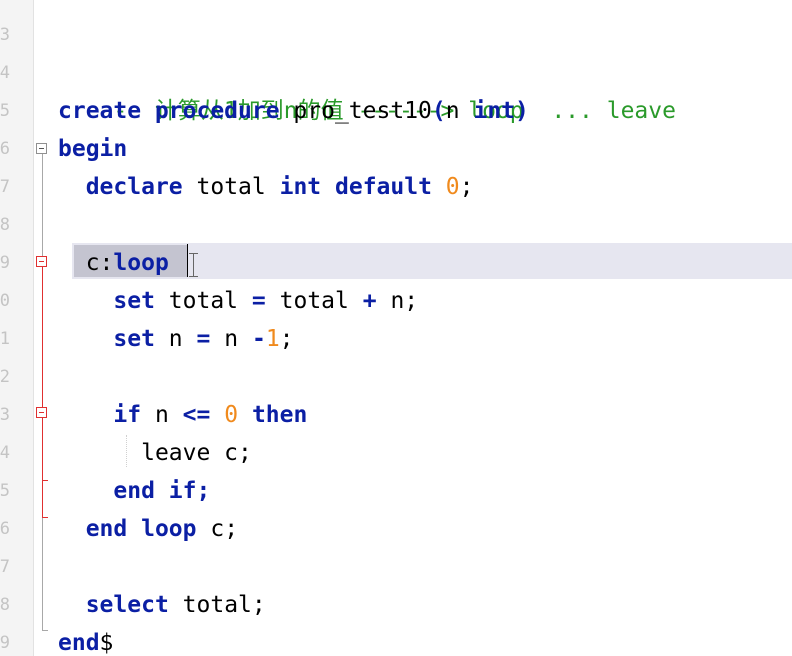 The height and width of the screenshot is (656, 792). Describe the element at coordinates (141, 263) in the screenshot. I see `keyword: loop` at that location.